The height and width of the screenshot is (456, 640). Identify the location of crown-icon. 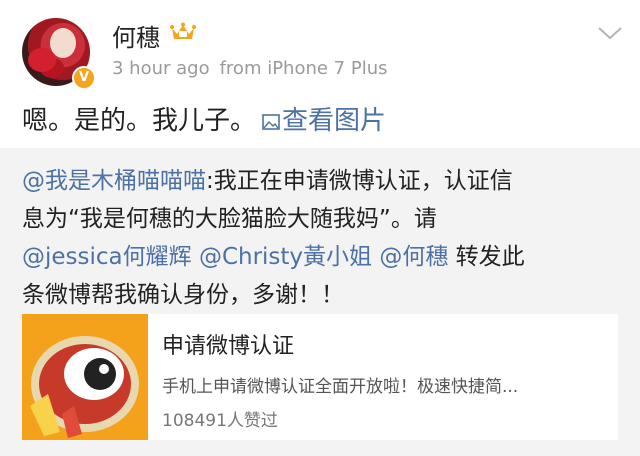
(183, 30).